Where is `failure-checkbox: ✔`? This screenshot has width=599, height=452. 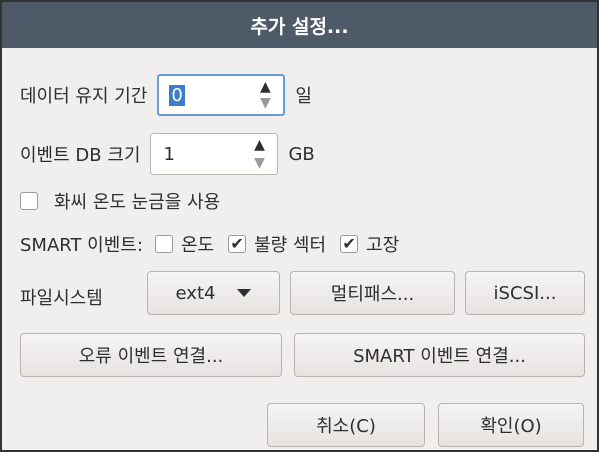 failure-checkbox: ✔ is located at coordinates (349, 243).